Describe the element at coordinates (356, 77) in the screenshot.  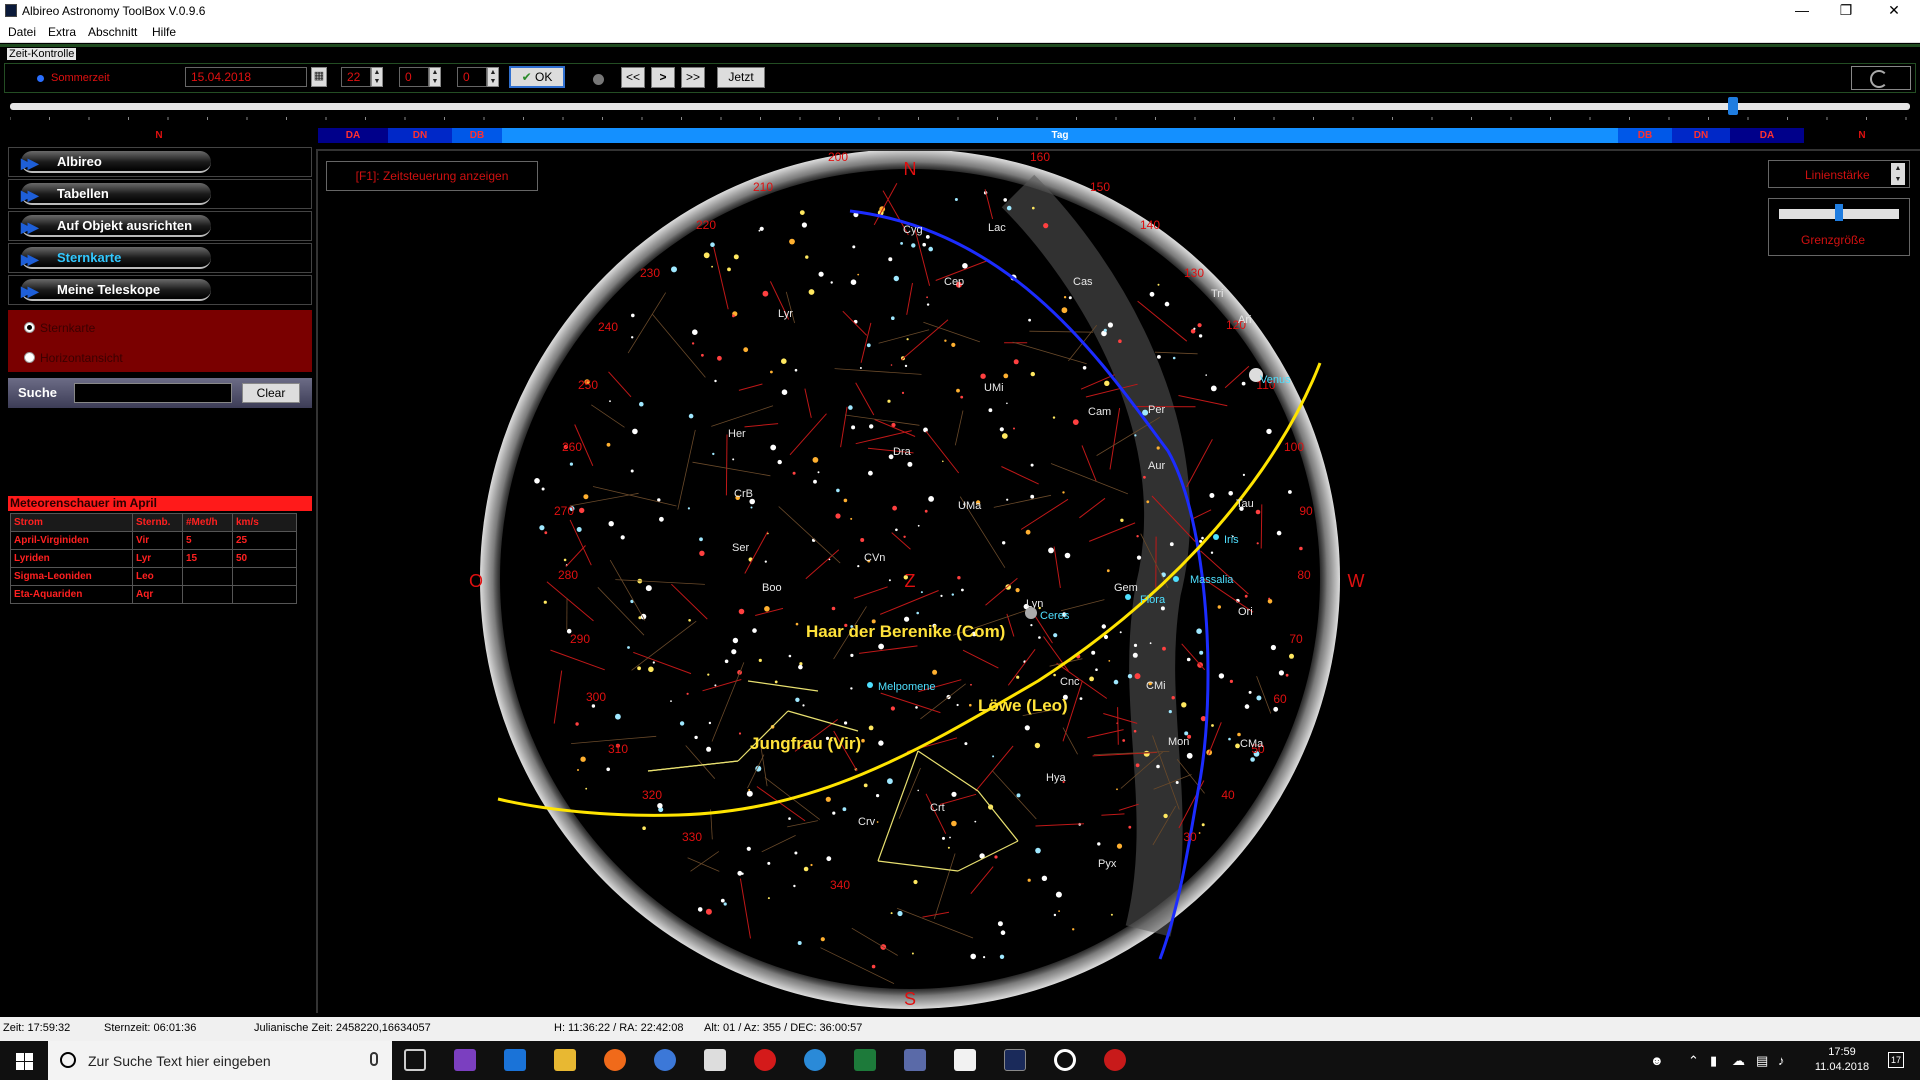
I see `hour-field: 22` at that location.